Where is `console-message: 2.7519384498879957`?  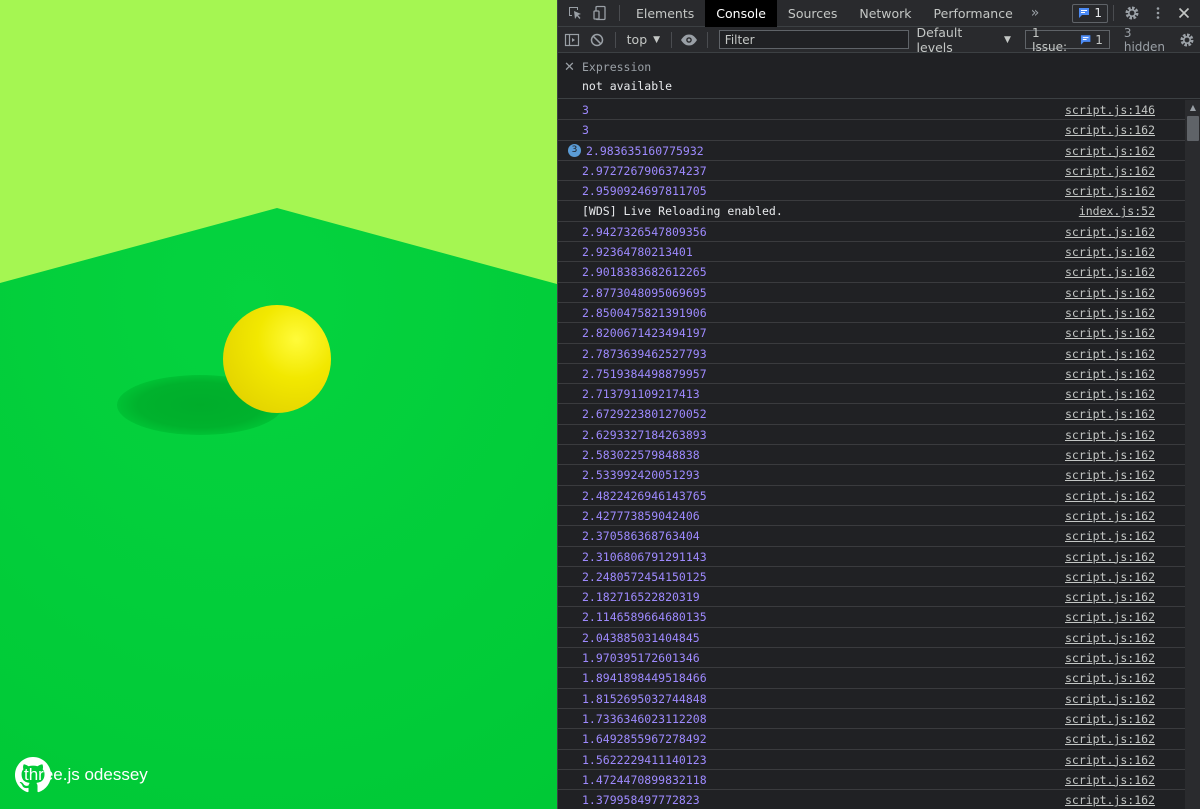 console-message: 2.7519384498879957 is located at coordinates (644, 373).